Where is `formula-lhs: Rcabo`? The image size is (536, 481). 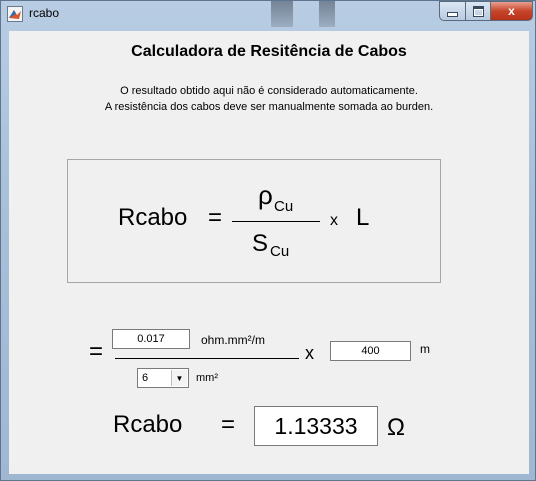
formula-lhs: Rcabo is located at coordinates (153, 217).